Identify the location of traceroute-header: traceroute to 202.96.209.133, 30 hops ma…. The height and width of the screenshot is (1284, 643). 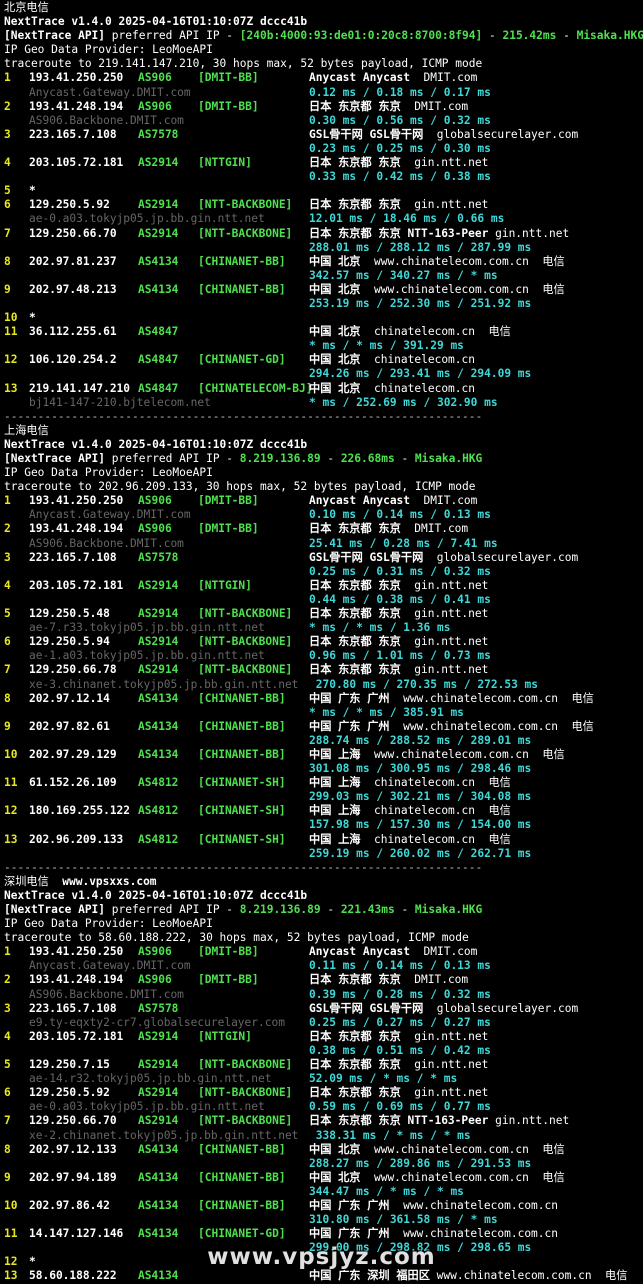
(240, 487).